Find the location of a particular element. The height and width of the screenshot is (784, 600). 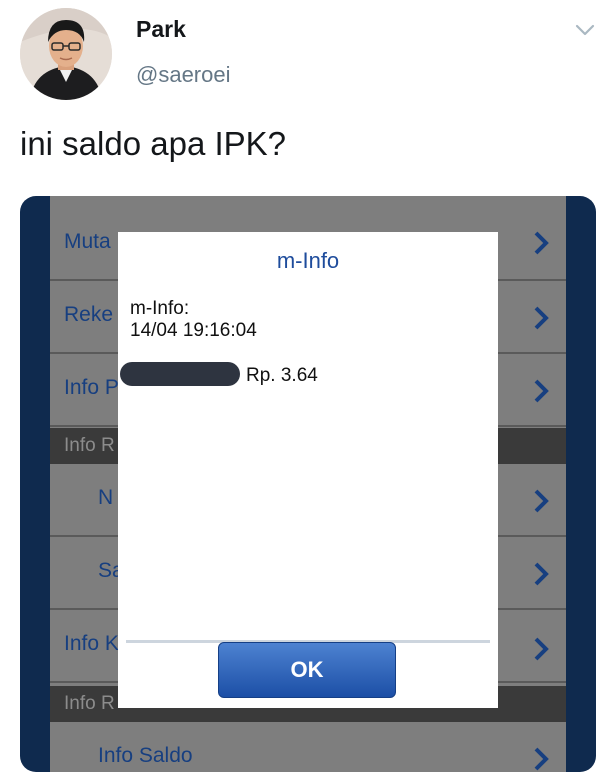

redacted-account-bar is located at coordinates (180, 374).